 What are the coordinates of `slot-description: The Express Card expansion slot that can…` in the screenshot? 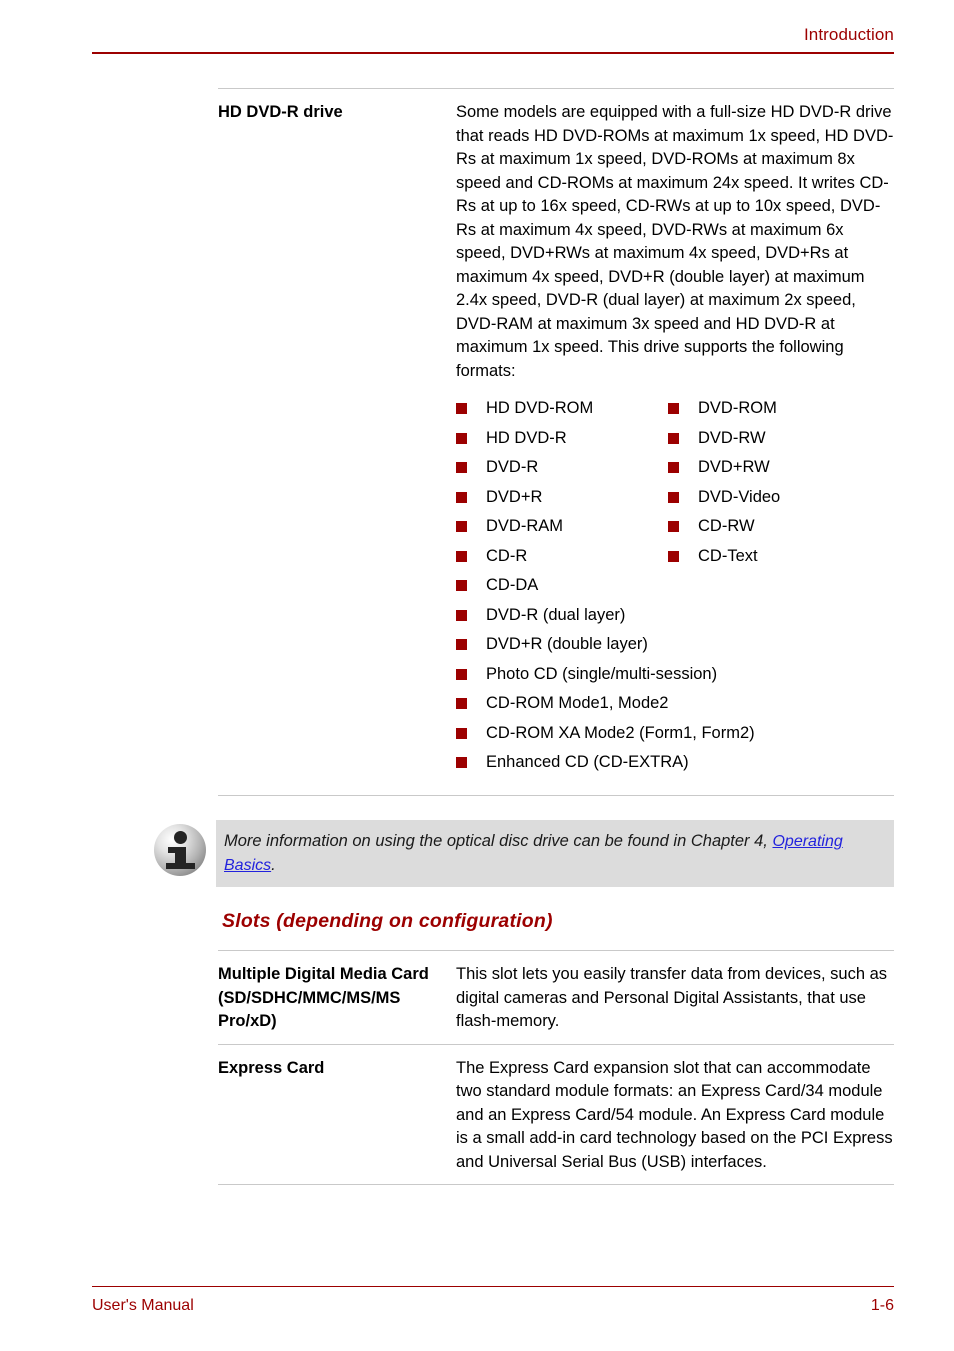 It's located at (675, 1114).